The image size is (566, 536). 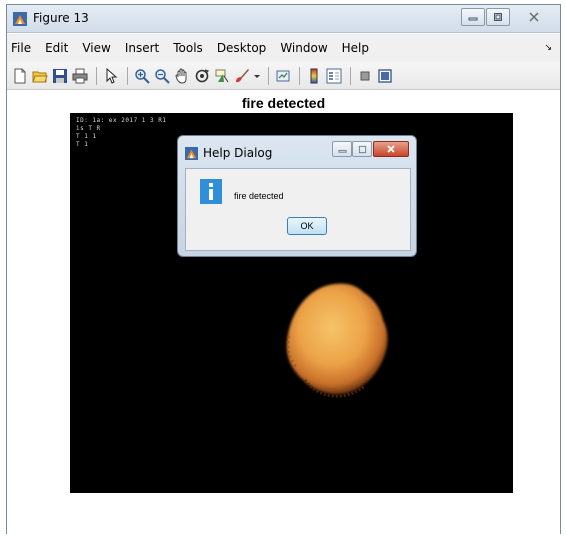 I want to click on hide-plot-tools-button, so click(x=365, y=76).